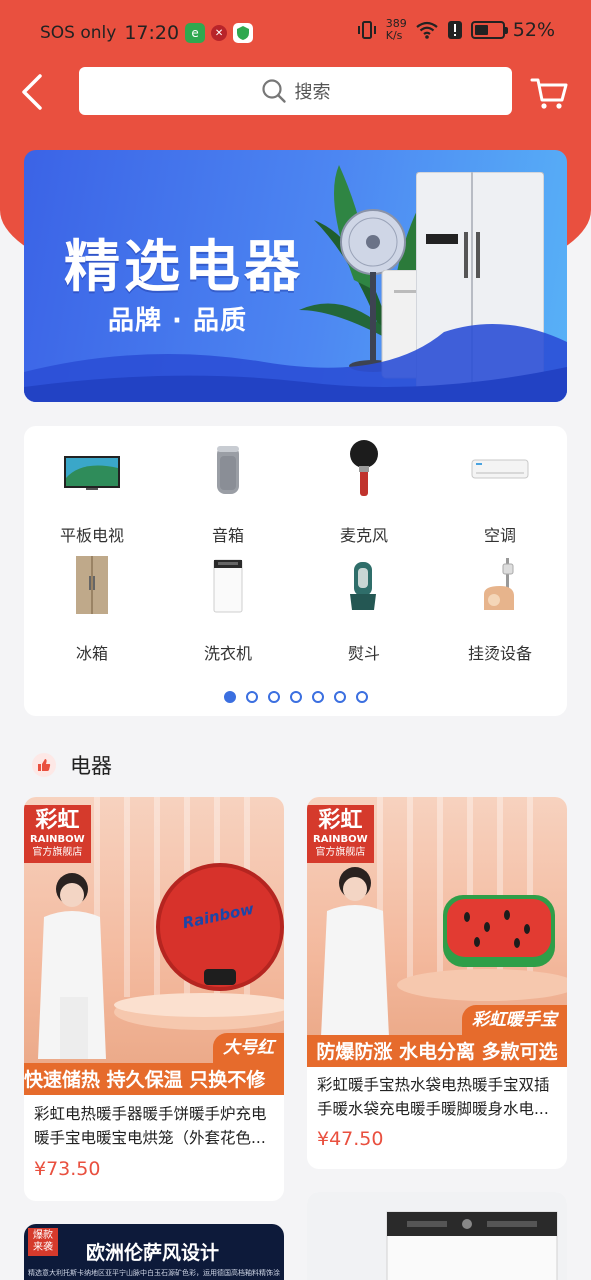  I want to click on category-item-microphone: 麦克风, so click(364, 485).